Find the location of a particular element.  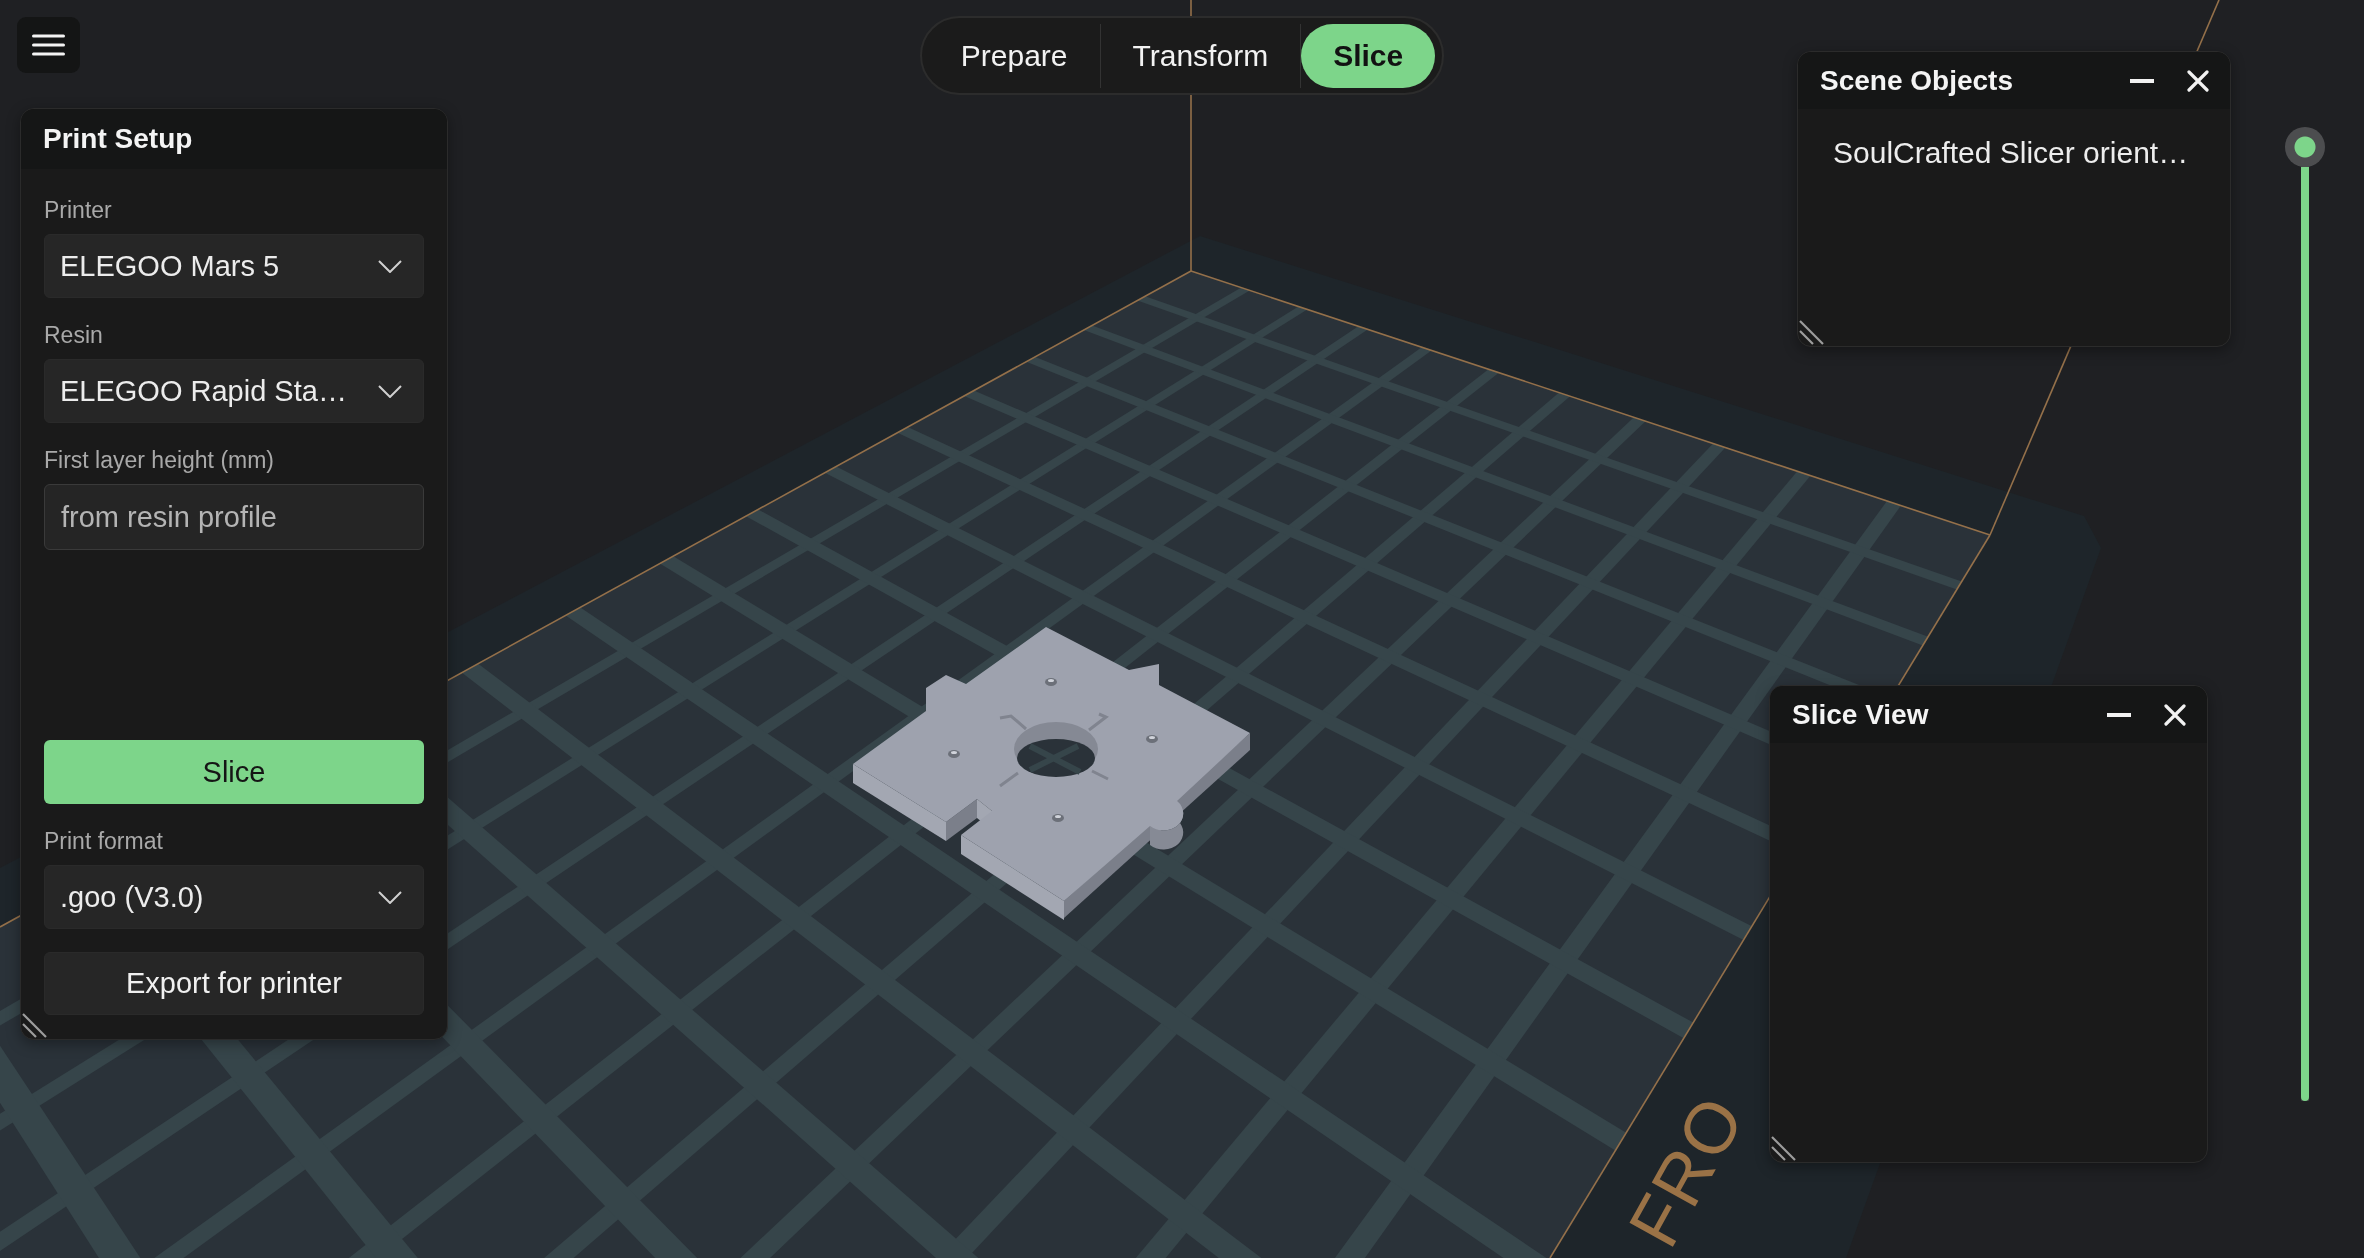

field-label: Printer is located at coordinates (78, 210).